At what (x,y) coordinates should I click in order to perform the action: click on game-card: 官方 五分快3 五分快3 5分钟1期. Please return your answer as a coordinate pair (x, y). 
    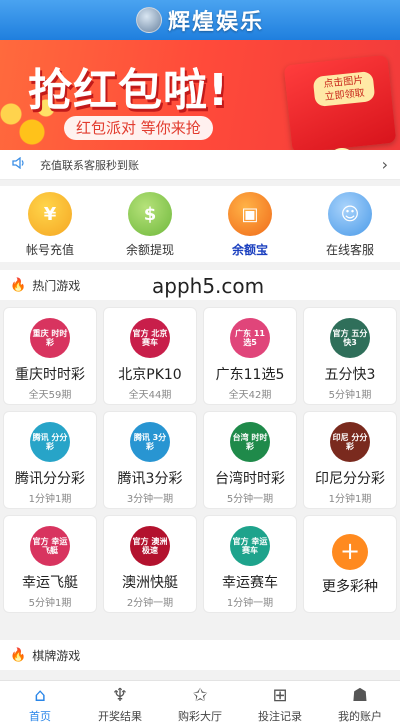
    Looking at the image, I should click on (350, 356).